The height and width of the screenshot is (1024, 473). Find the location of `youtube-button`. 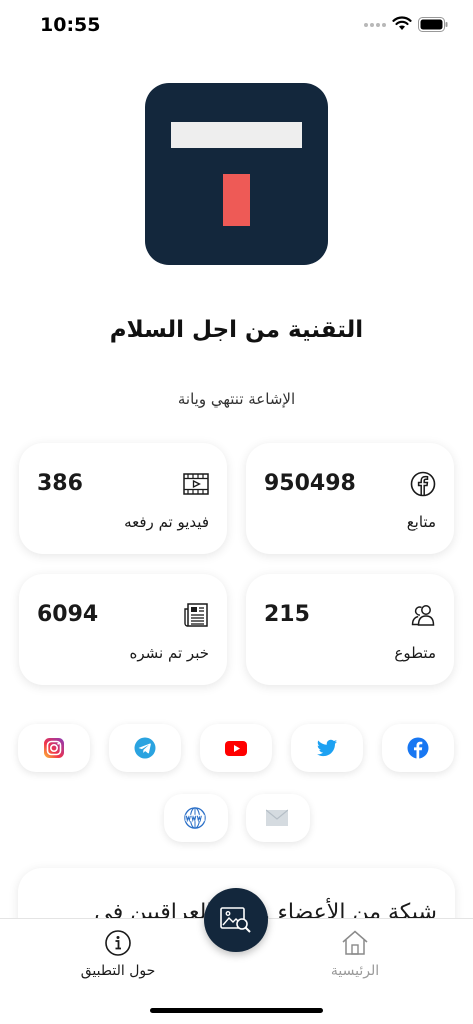

youtube-button is located at coordinates (236, 748).